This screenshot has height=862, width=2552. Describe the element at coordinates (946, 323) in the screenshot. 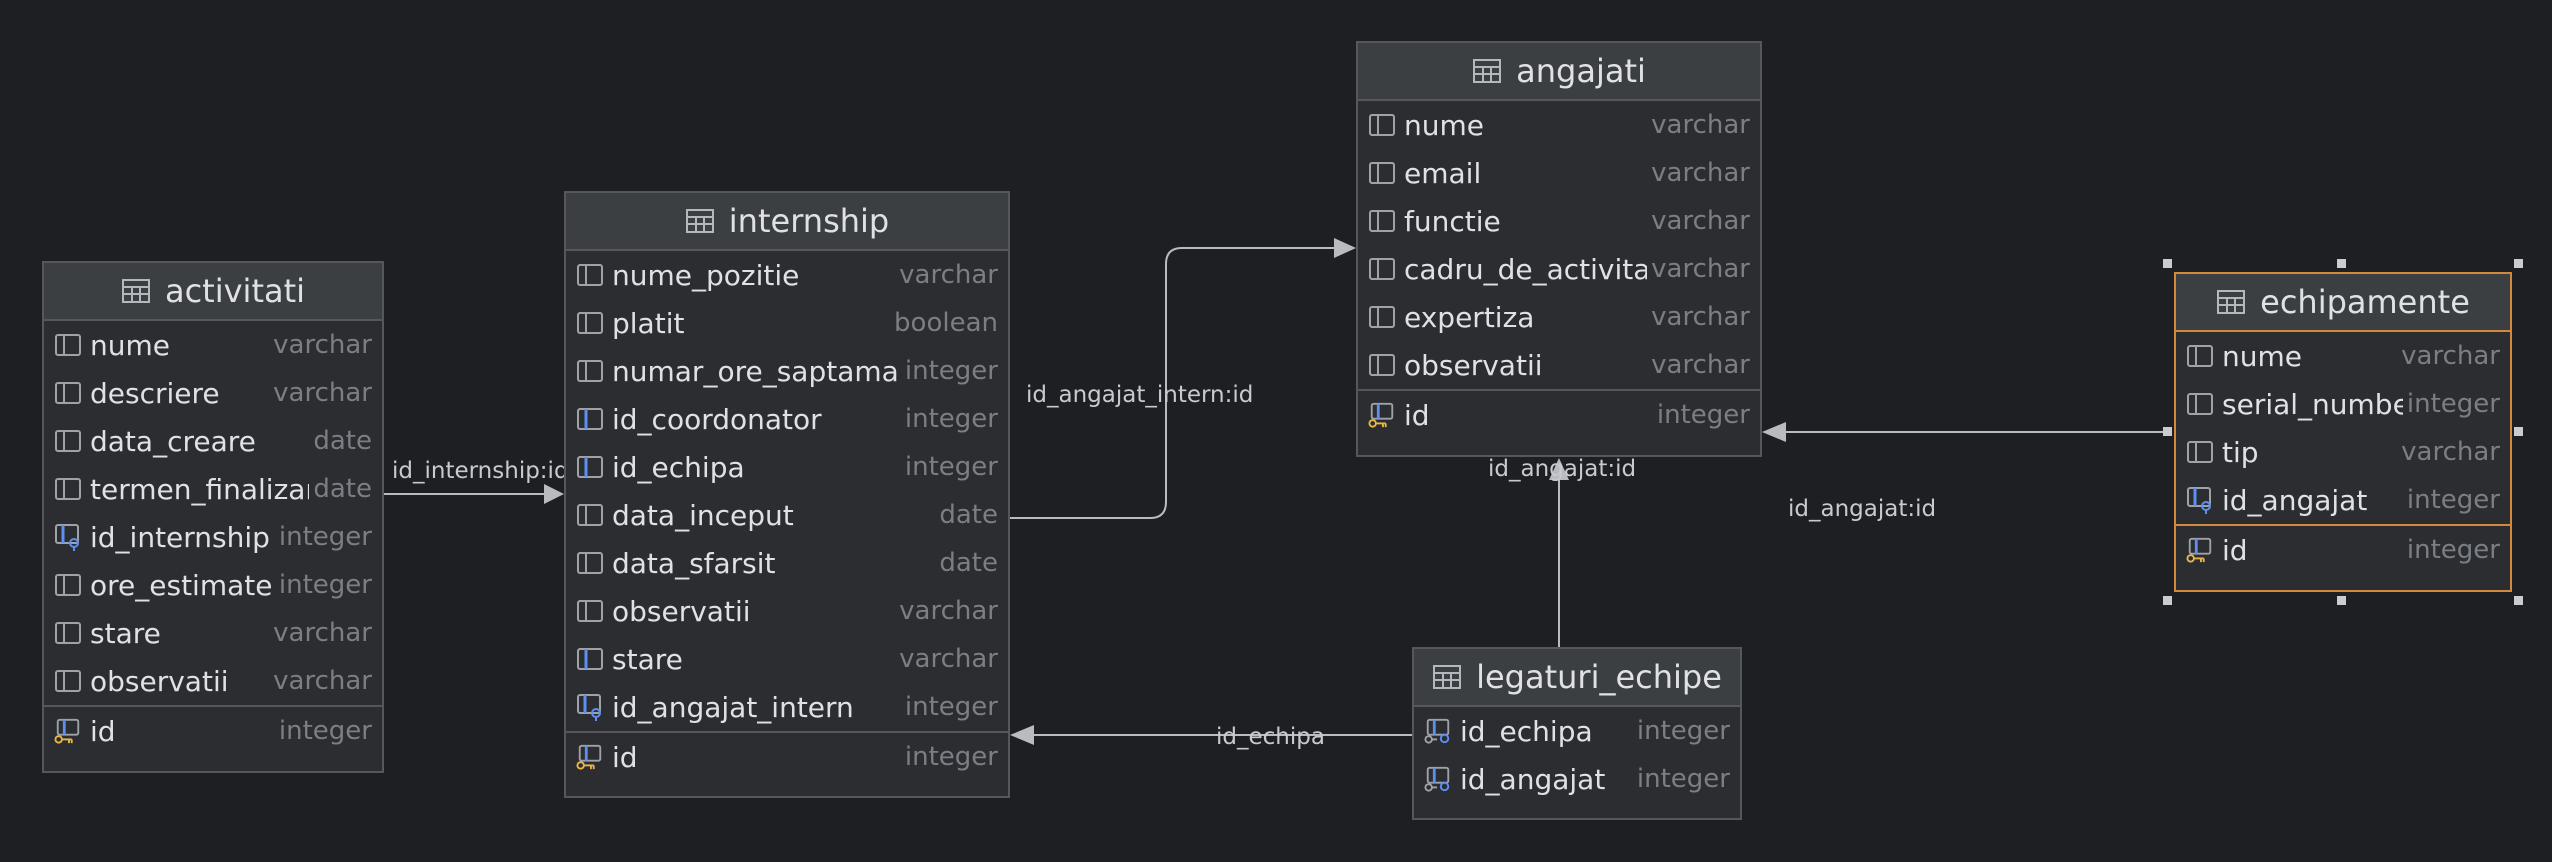

I see `field-type: boolean` at that location.